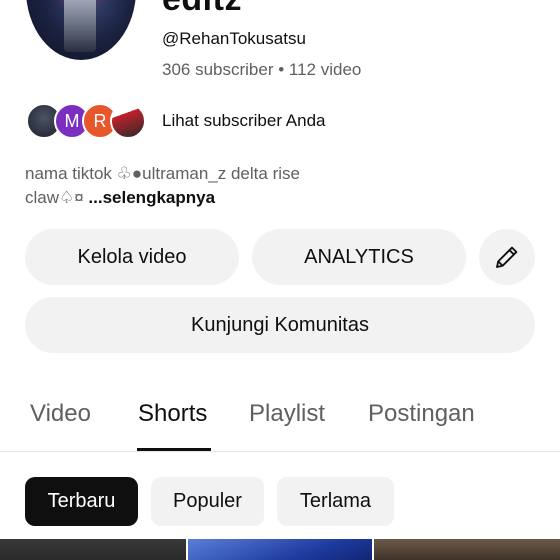  What do you see at coordinates (174, 449) in the screenshot?
I see `active-tab-indicator` at bounding box center [174, 449].